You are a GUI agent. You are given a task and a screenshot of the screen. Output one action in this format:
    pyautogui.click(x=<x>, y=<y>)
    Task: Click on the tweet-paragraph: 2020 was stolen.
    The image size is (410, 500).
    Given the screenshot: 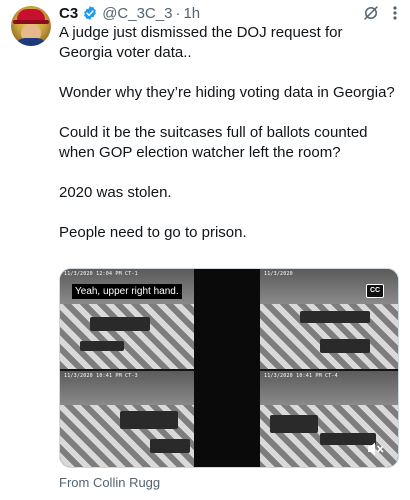 What is the action you would take?
    pyautogui.click(x=115, y=192)
    